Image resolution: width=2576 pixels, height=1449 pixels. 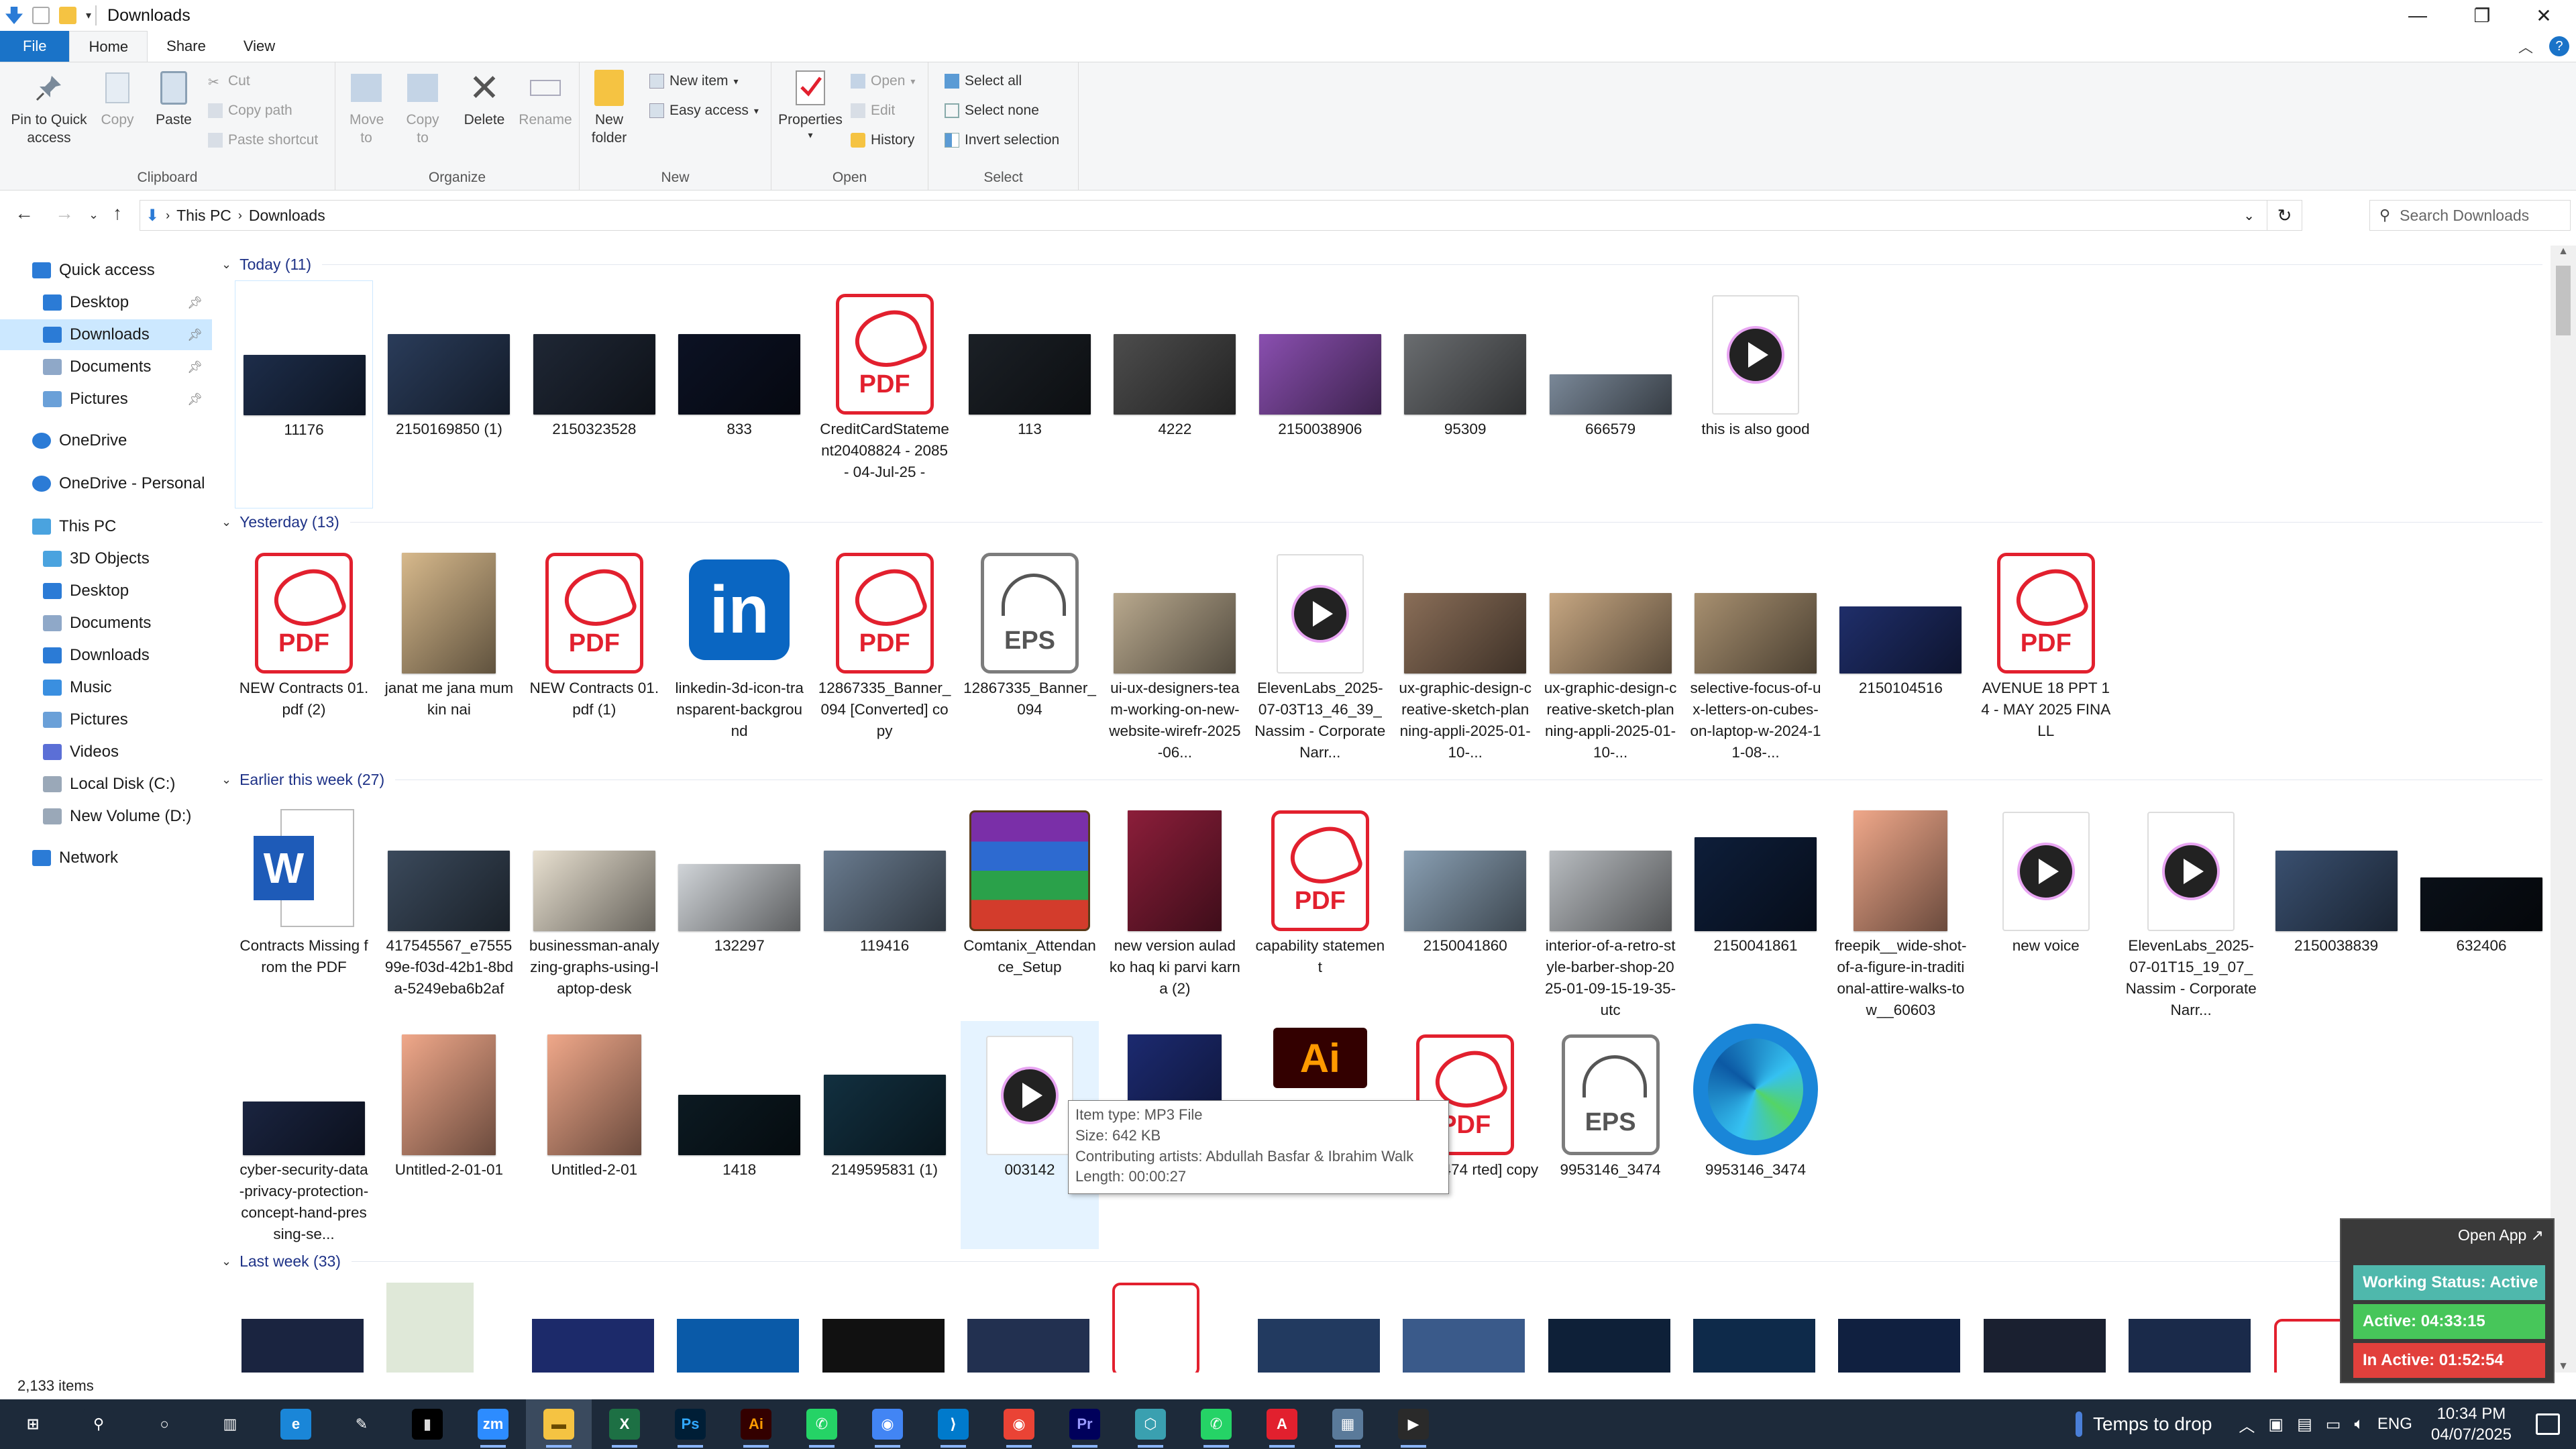 What do you see at coordinates (992, 111) in the screenshot?
I see `select-none-button: Select none` at bounding box center [992, 111].